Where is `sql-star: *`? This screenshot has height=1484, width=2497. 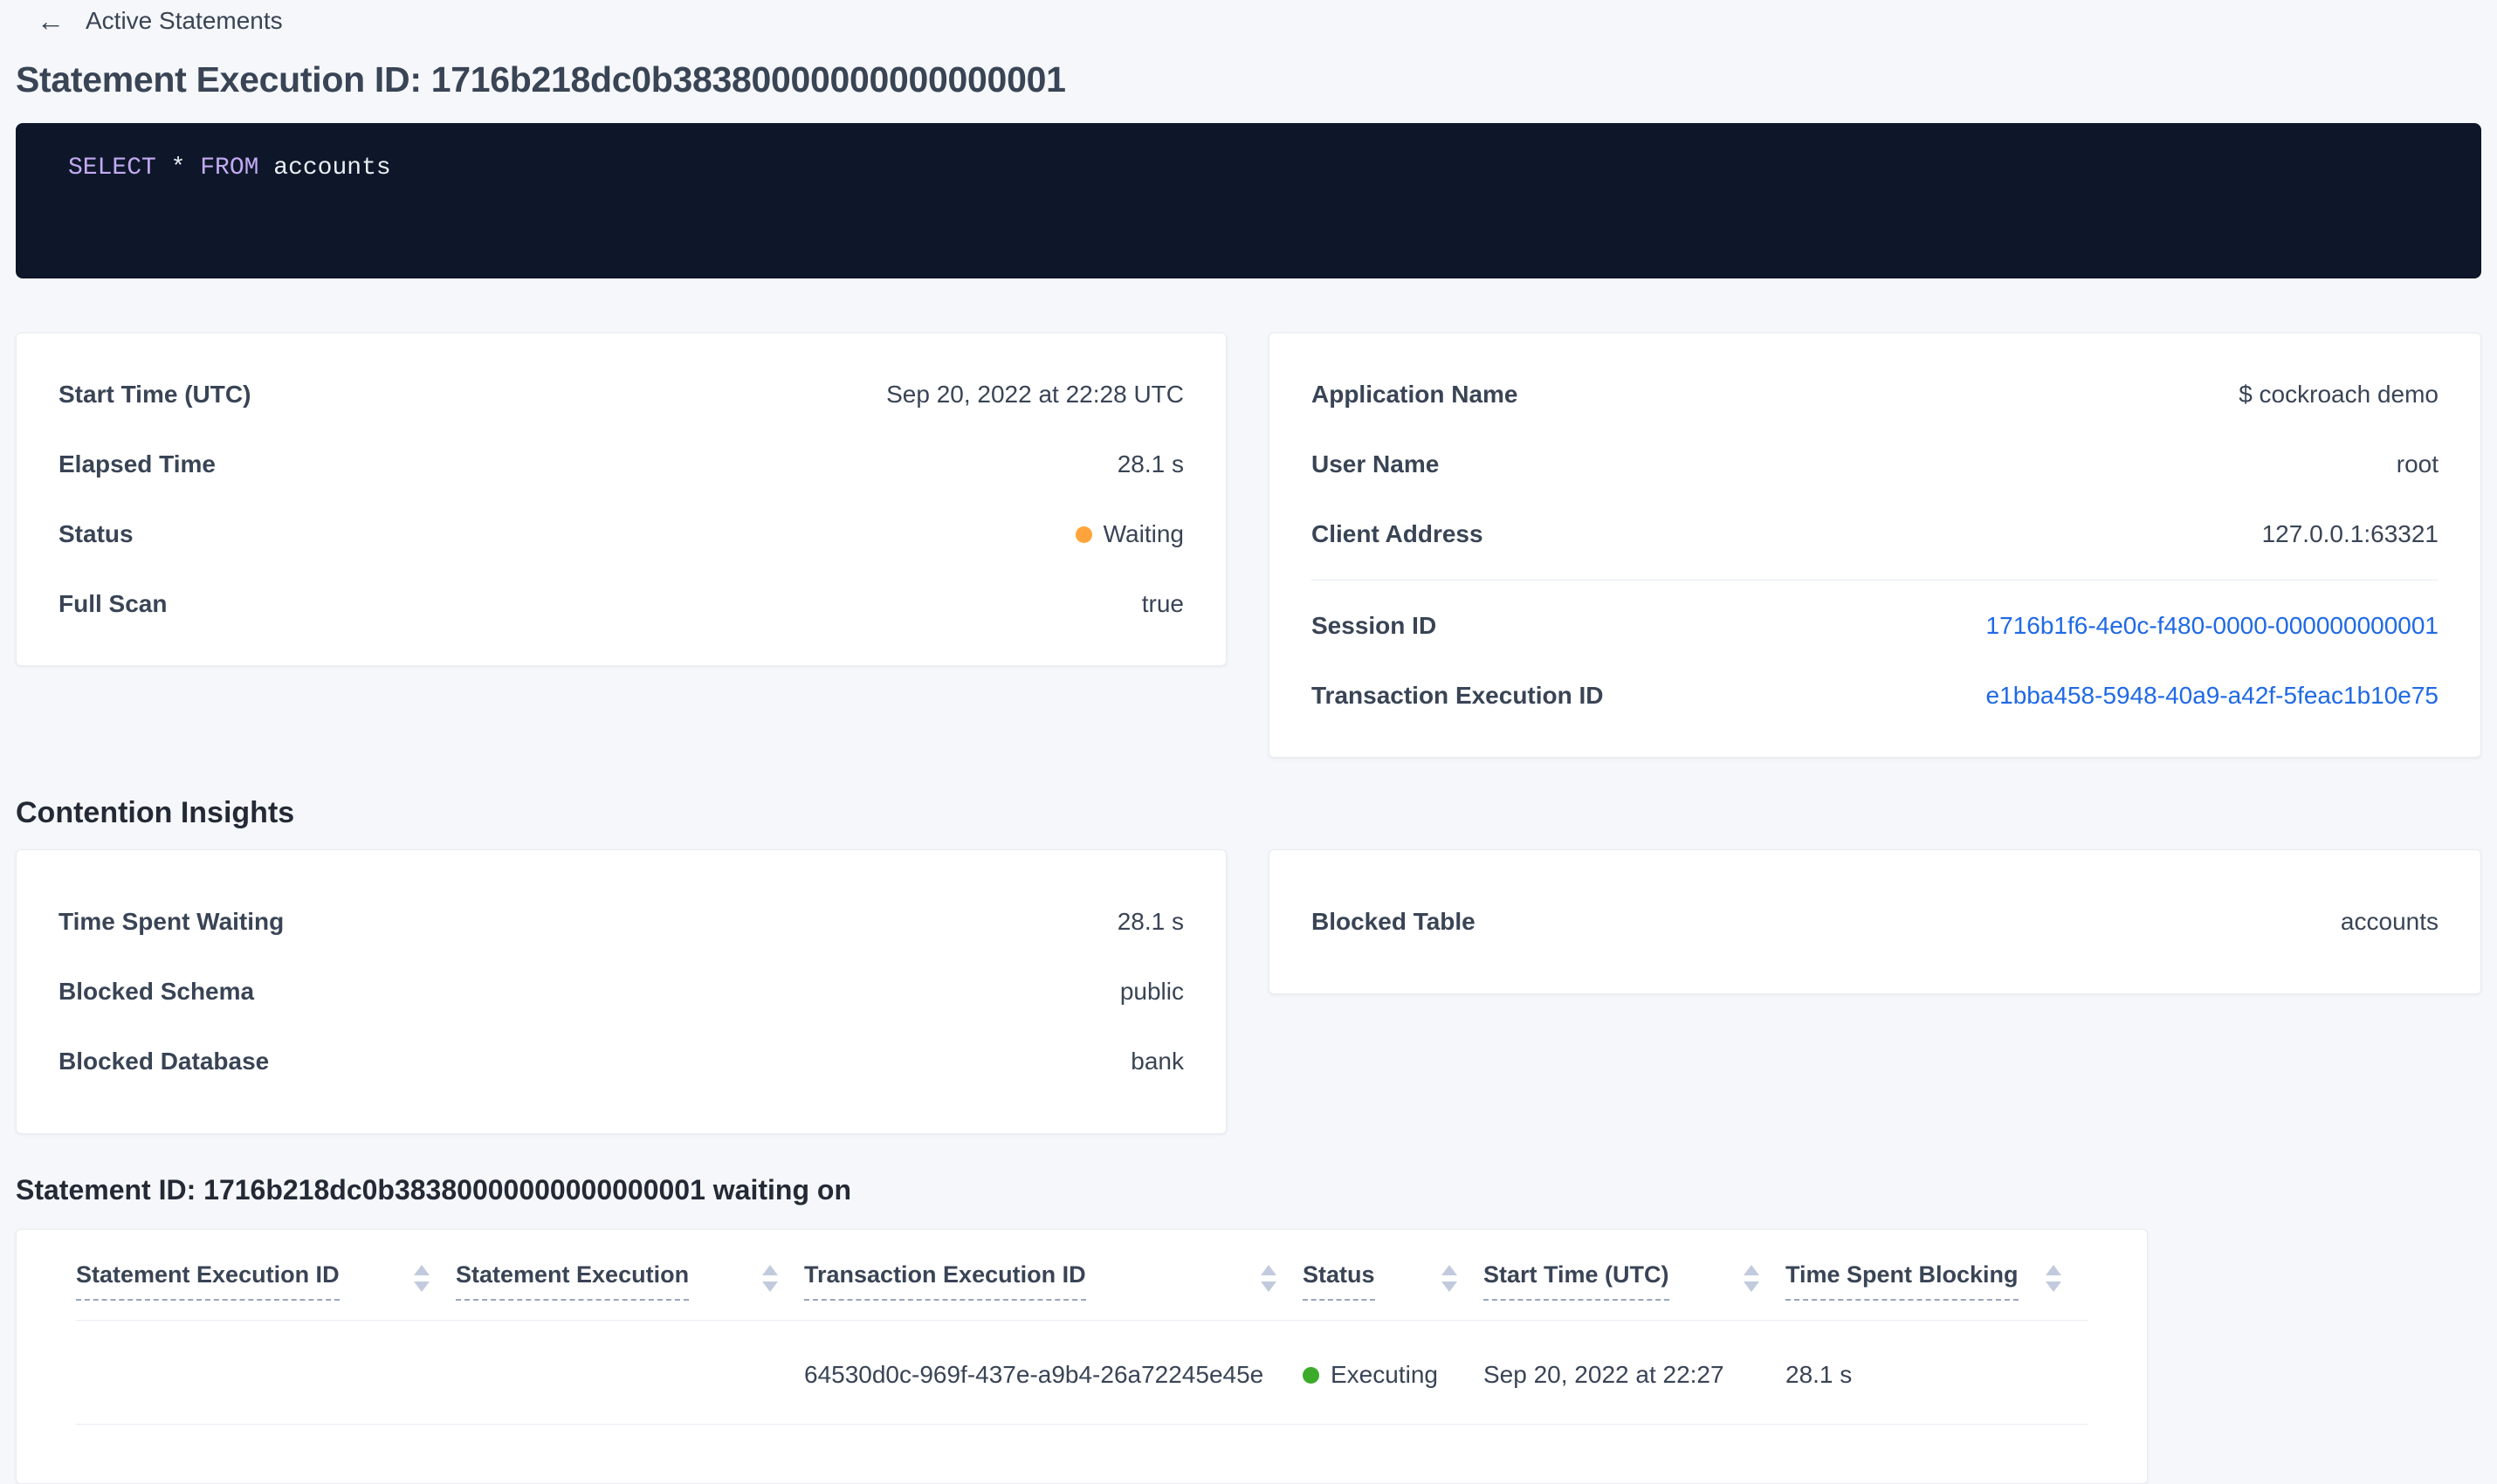 sql-star: * is located at coordinates (178, 169).